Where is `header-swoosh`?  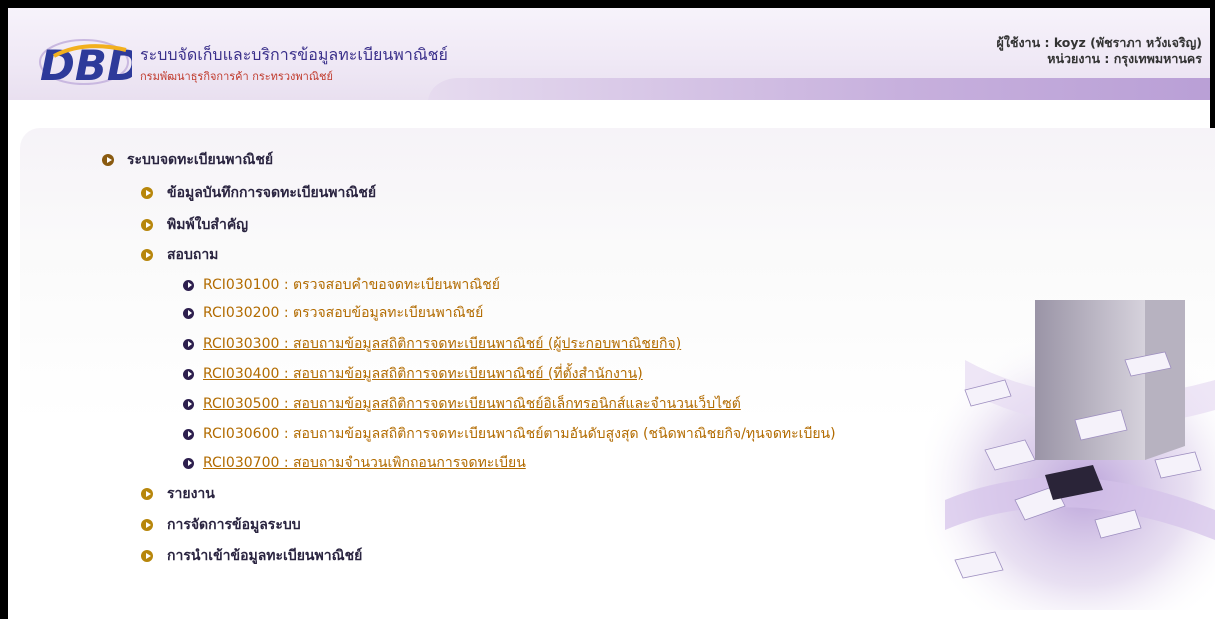 header-swoosh is located at coordinates (819, 89).